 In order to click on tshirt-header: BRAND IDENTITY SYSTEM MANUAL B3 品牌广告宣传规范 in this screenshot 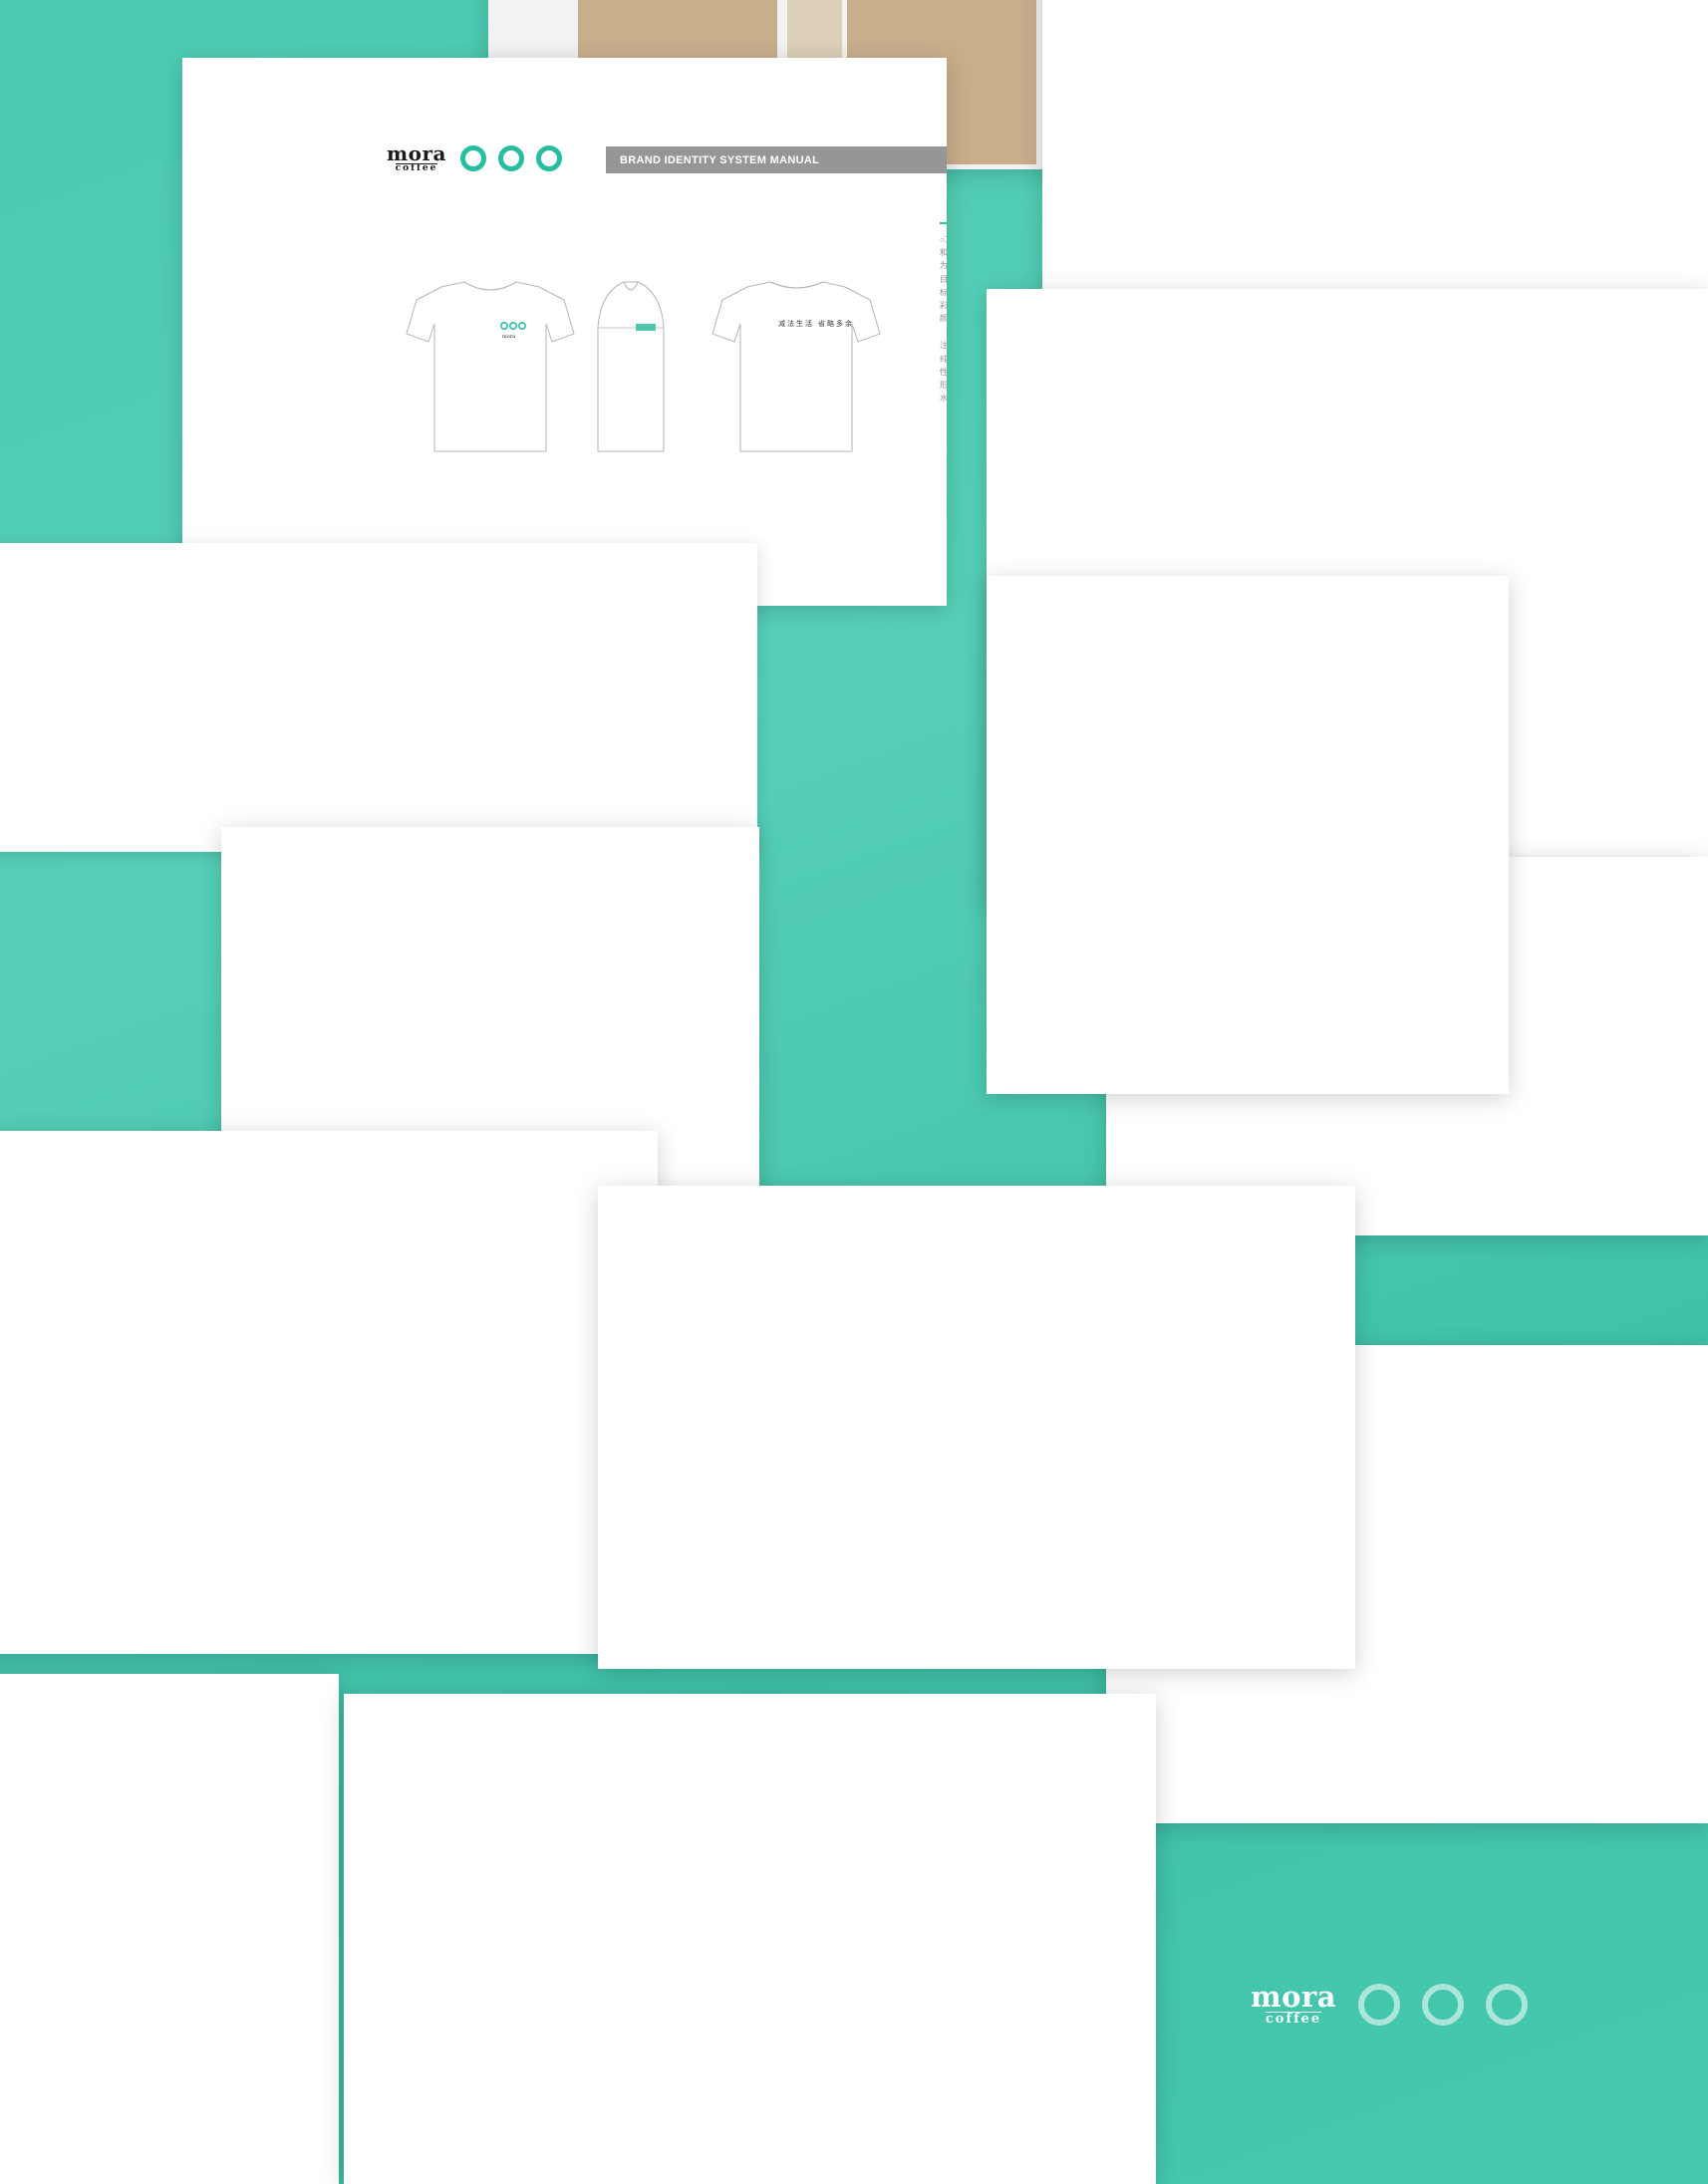, I will do `click(776, 159)`.